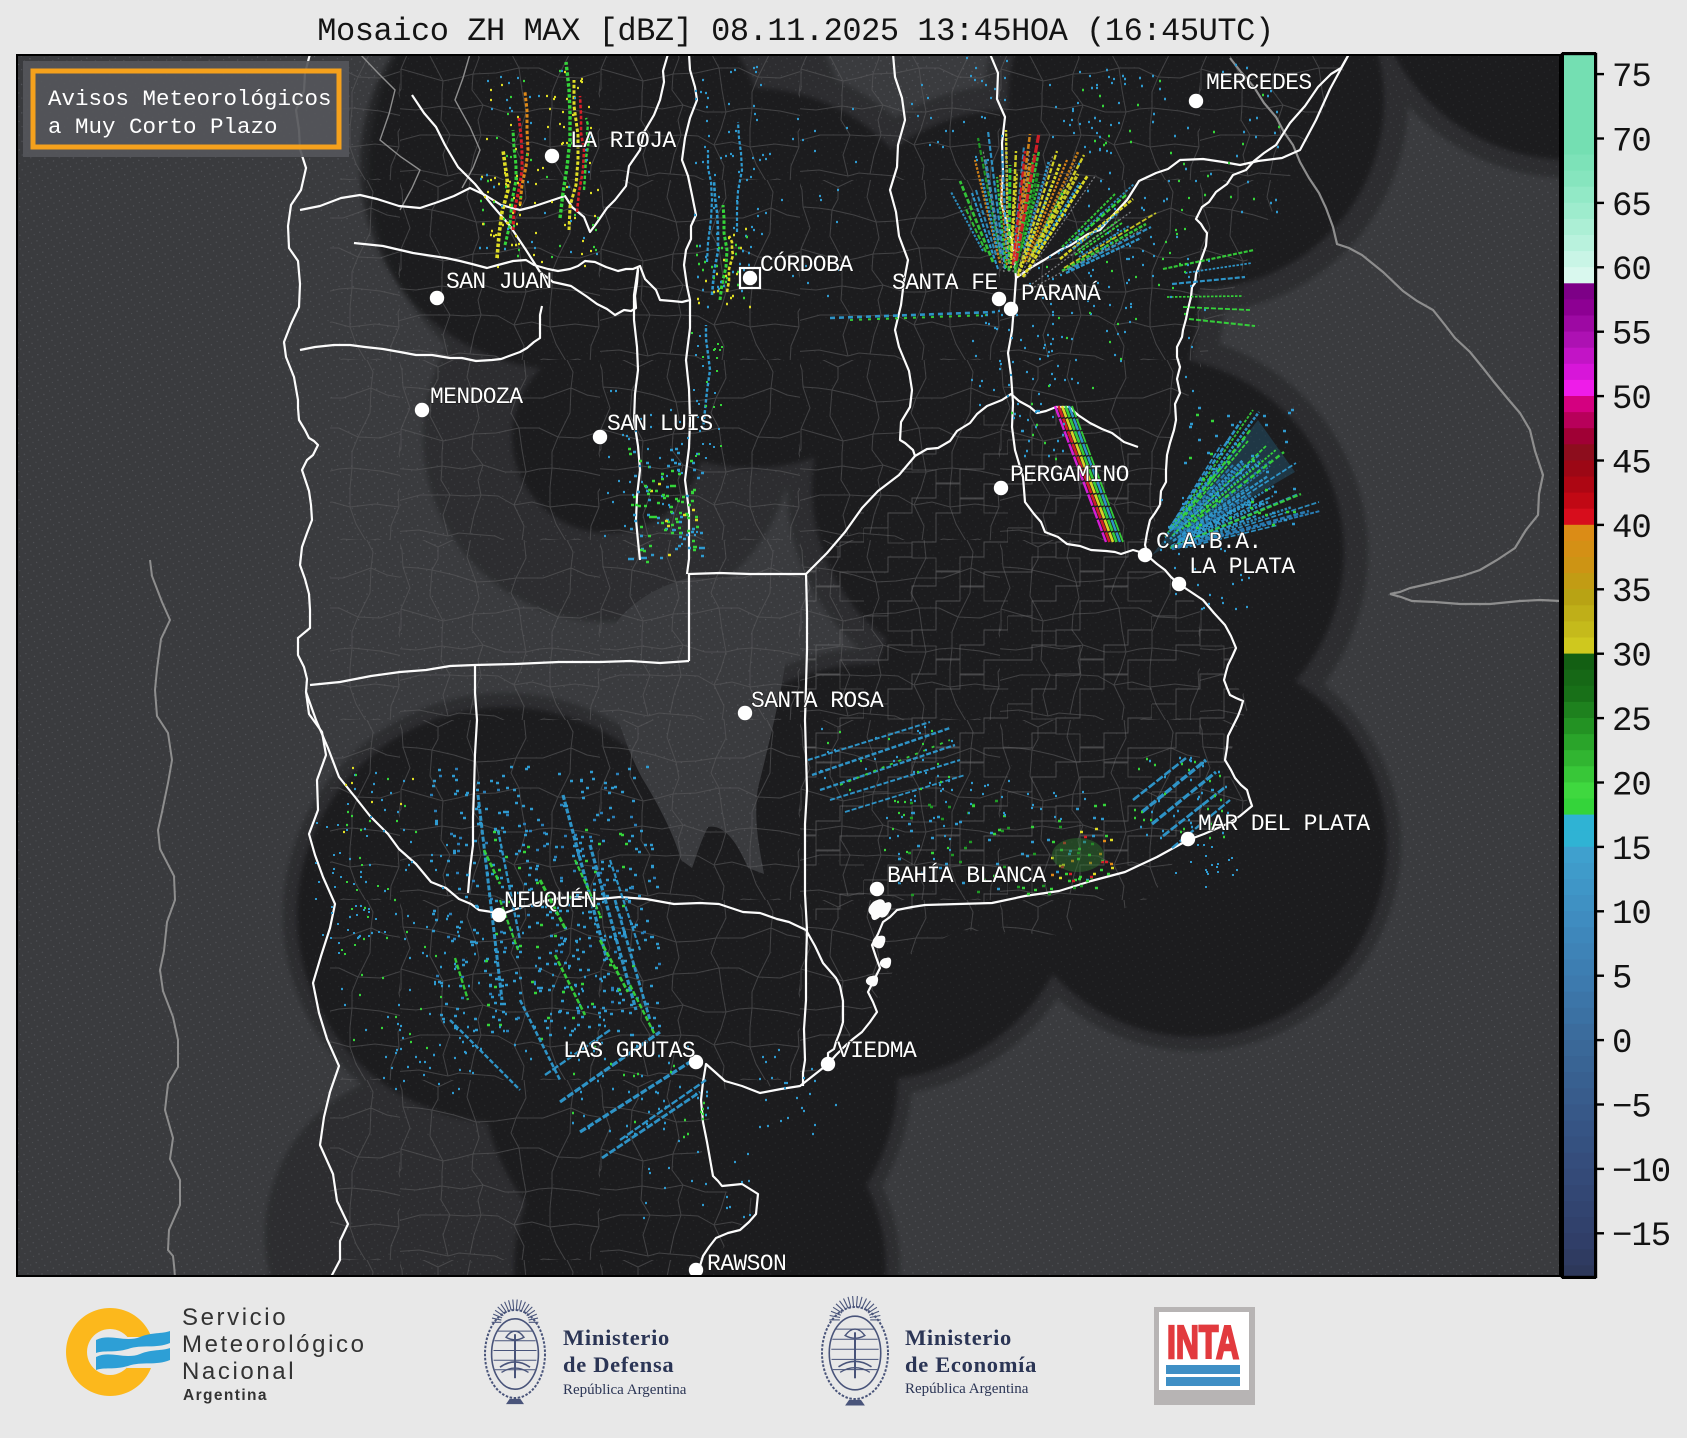  What do you see at coordinates (239, 1371) in the screenshot?
I see `svg-text: Nacional` at bounding box center [239, 1371].